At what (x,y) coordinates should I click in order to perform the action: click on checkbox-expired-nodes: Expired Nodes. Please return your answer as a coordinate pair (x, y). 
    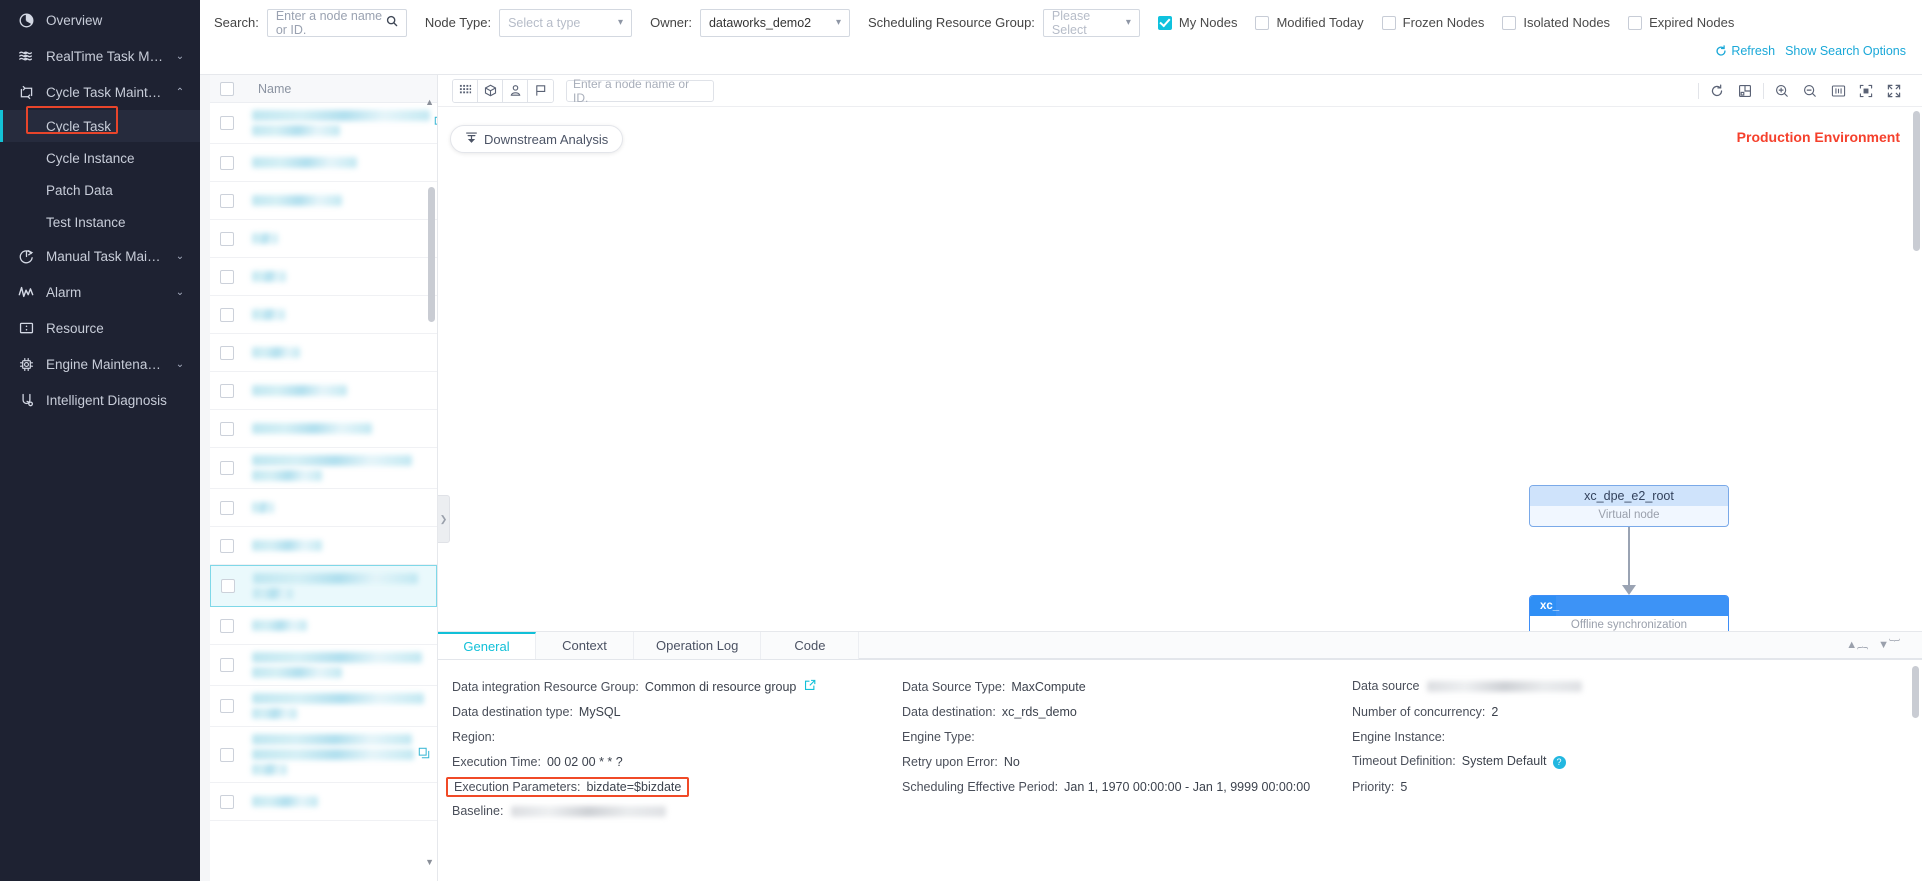
    Looking at the image, I should click on (1681, 22).